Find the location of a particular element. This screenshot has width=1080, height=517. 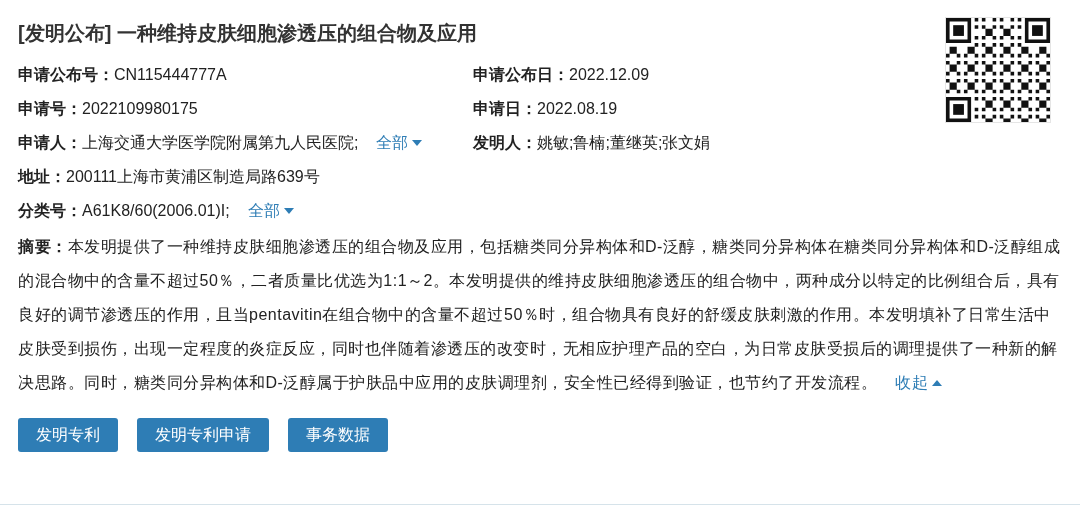

category-button: 事务数据 is located at coordinates (338, 435).